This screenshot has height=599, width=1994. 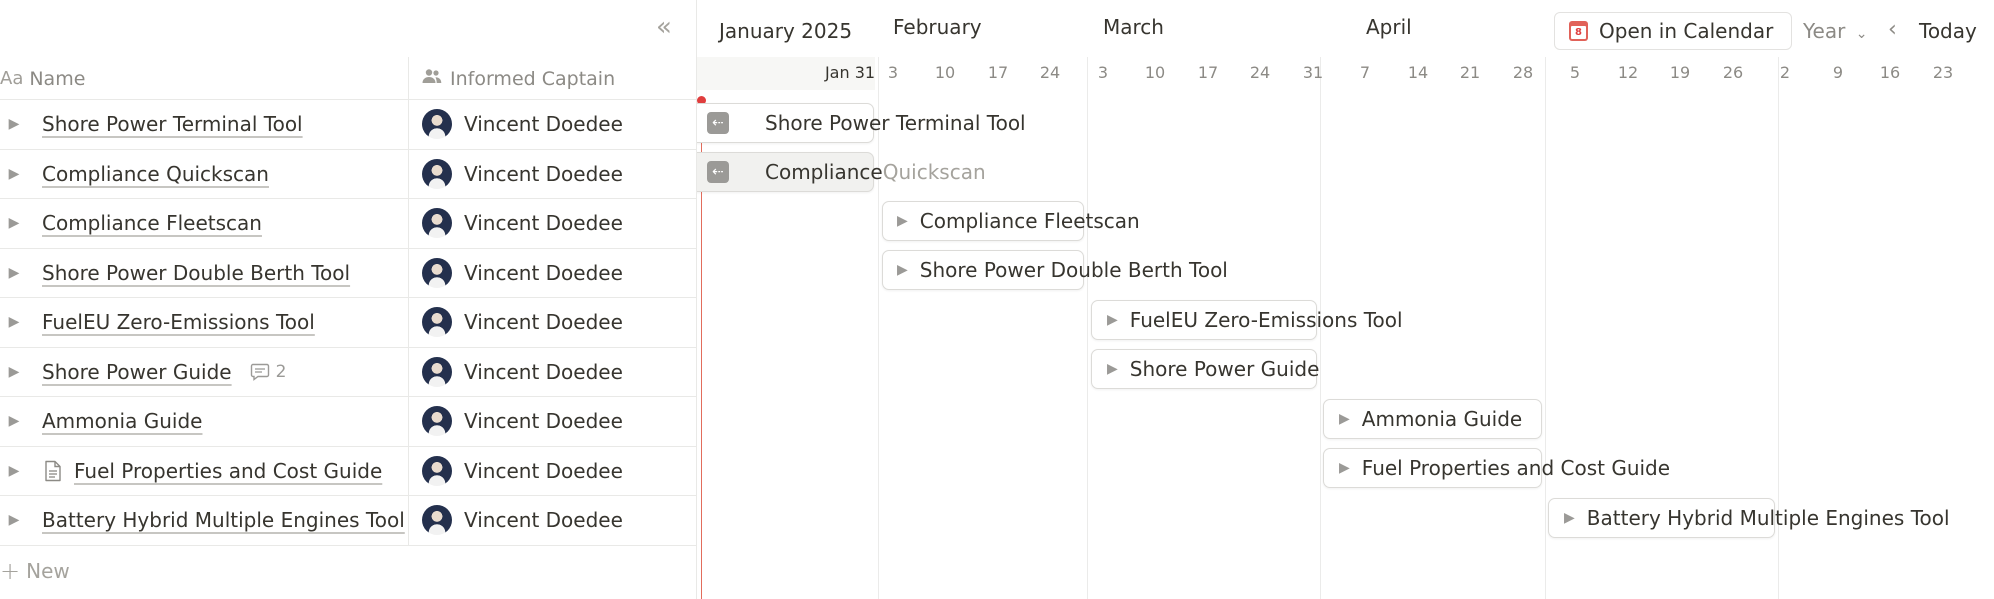 What do you see at coordinates (12, 78) in the screenshot?
I see `text-property-icon: Aa` at bounding box center [12, 78].